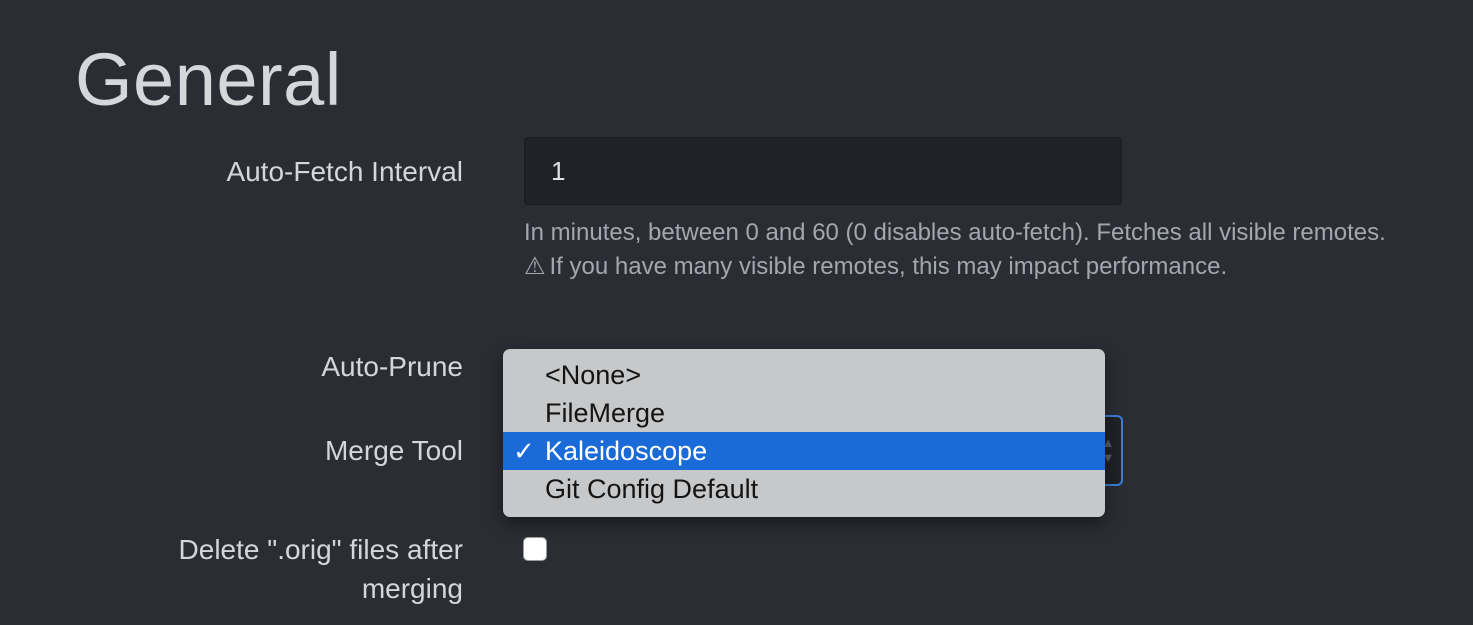  I want to click on delete-orig-label-line2: merging, so click(412, 588).